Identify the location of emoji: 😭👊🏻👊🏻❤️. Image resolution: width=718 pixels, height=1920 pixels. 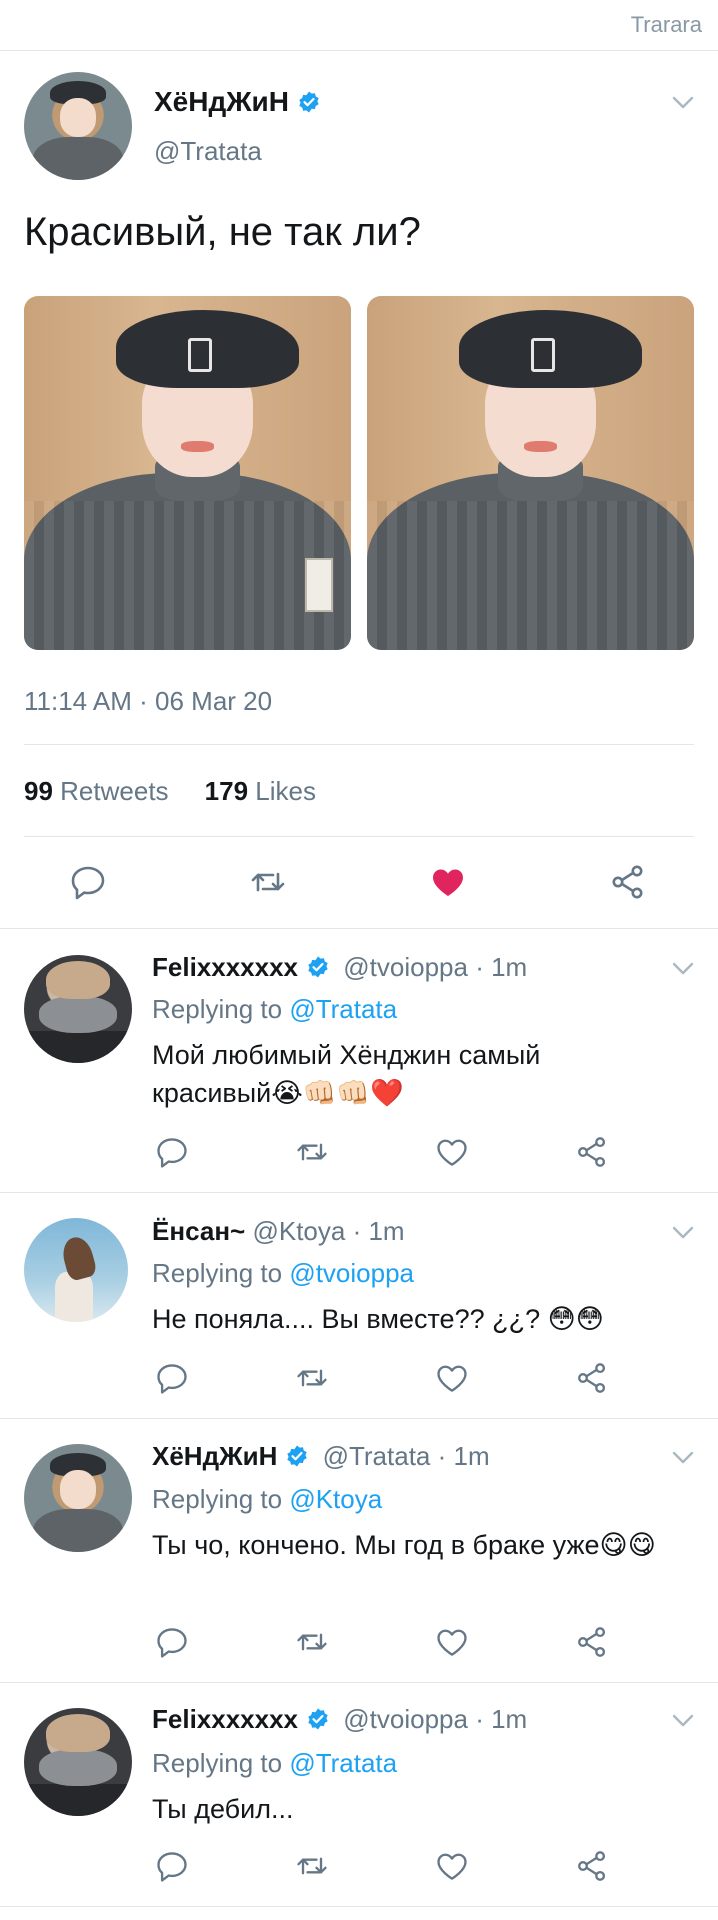
(337, 1093).